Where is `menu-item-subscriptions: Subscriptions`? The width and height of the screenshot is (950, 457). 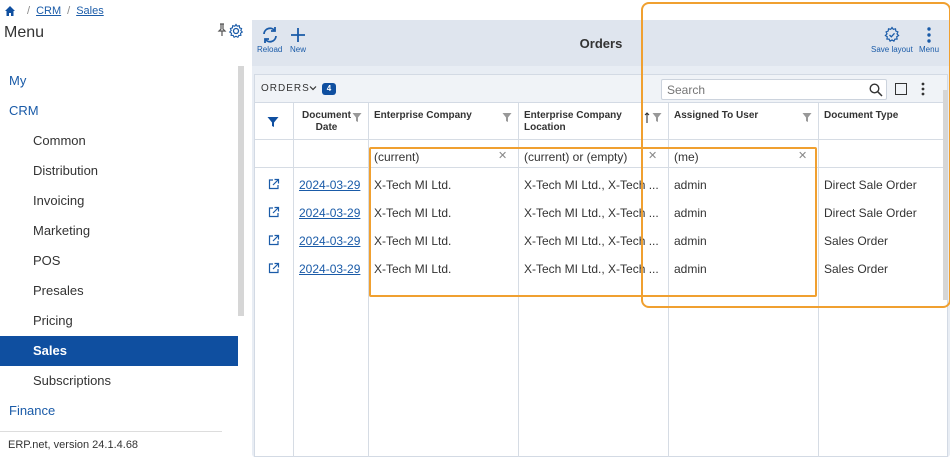
menu-item-subscriptions: Subscriptions is located at coordinates (119, 381).